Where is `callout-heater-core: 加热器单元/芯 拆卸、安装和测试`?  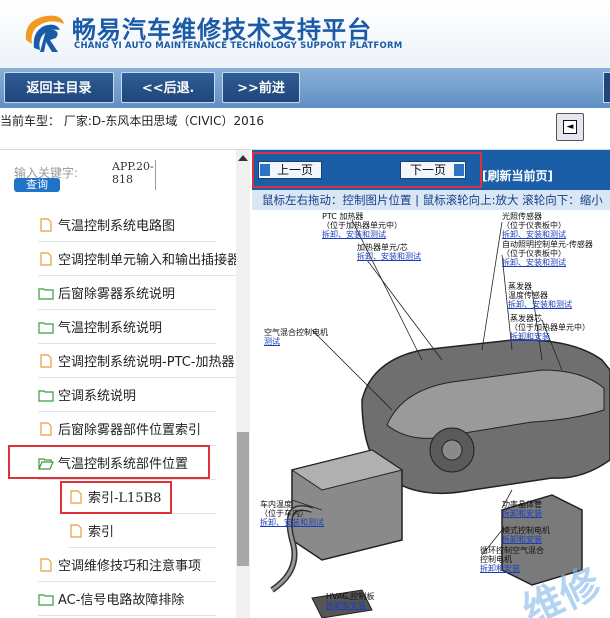
callout-heater-core: 加热器单元/芯 拆卸、安装和测试 is located at coordinates (389, 252).